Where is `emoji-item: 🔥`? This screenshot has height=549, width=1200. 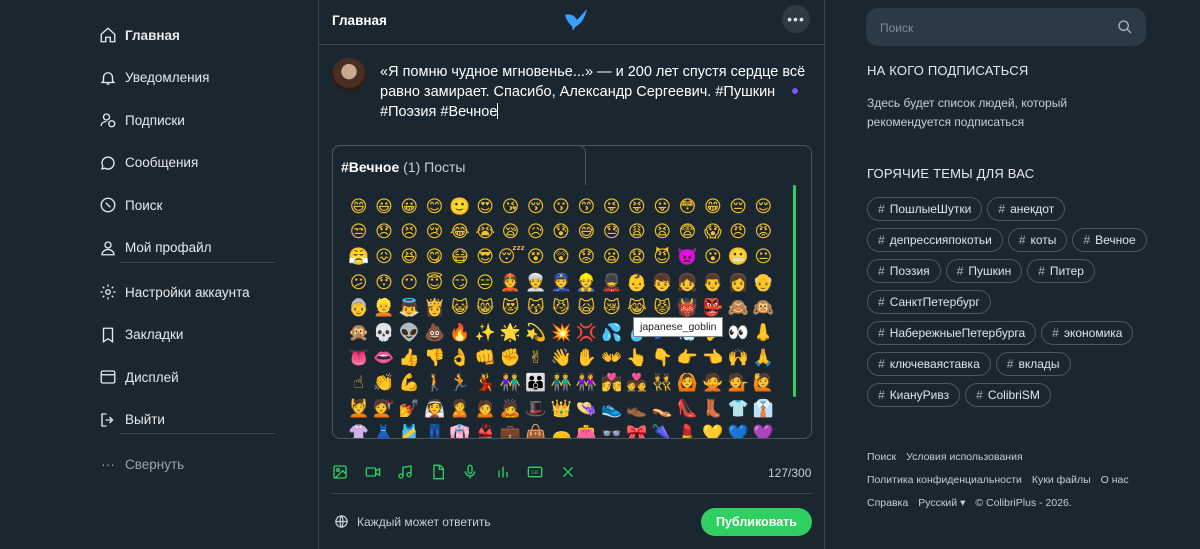 emoji-item: 🔥 is located at coordinates (459, 333).